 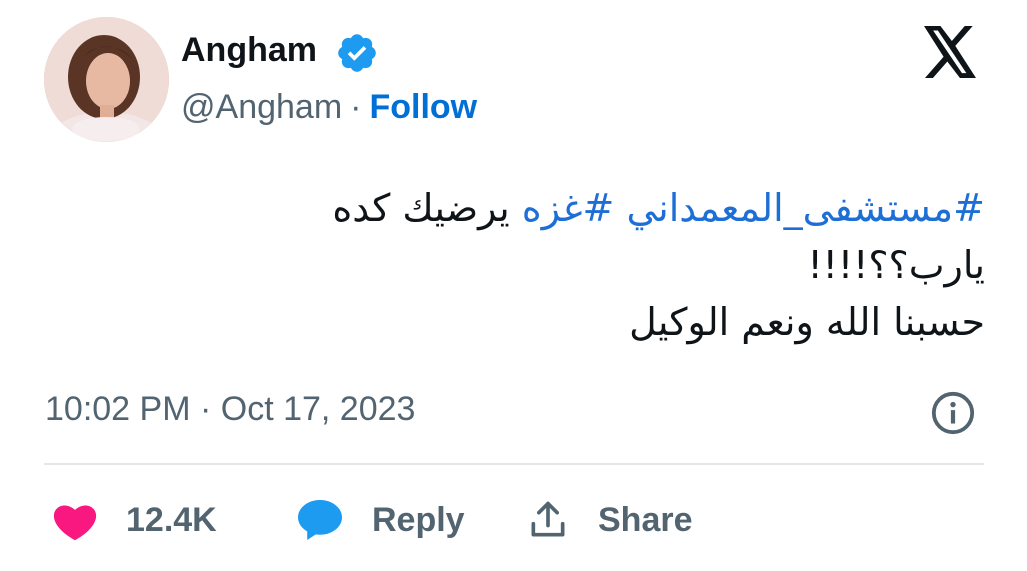 I want to click on avatar, so click(x=106, y=79).